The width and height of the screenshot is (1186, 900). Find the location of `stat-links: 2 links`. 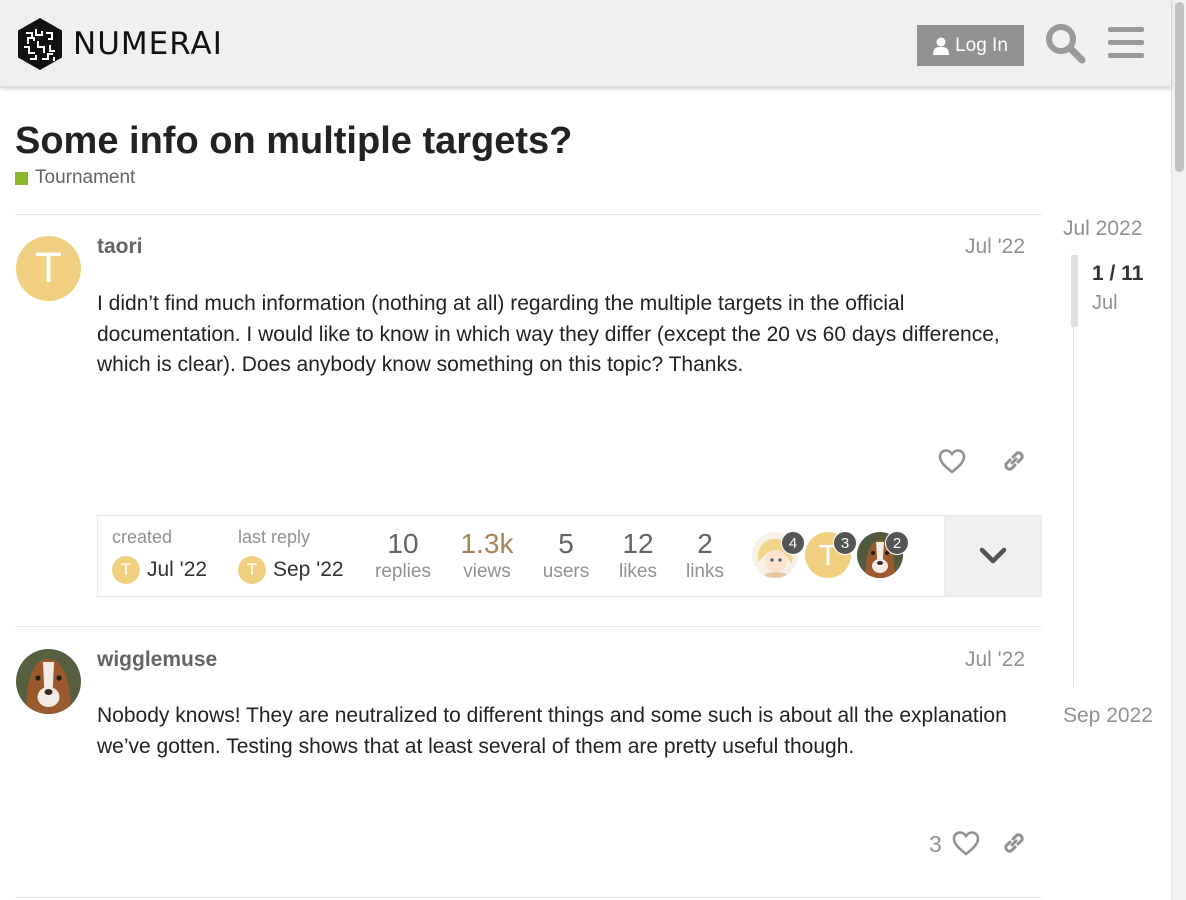

stat-links: 2 links is located at coordinates (705, 556).